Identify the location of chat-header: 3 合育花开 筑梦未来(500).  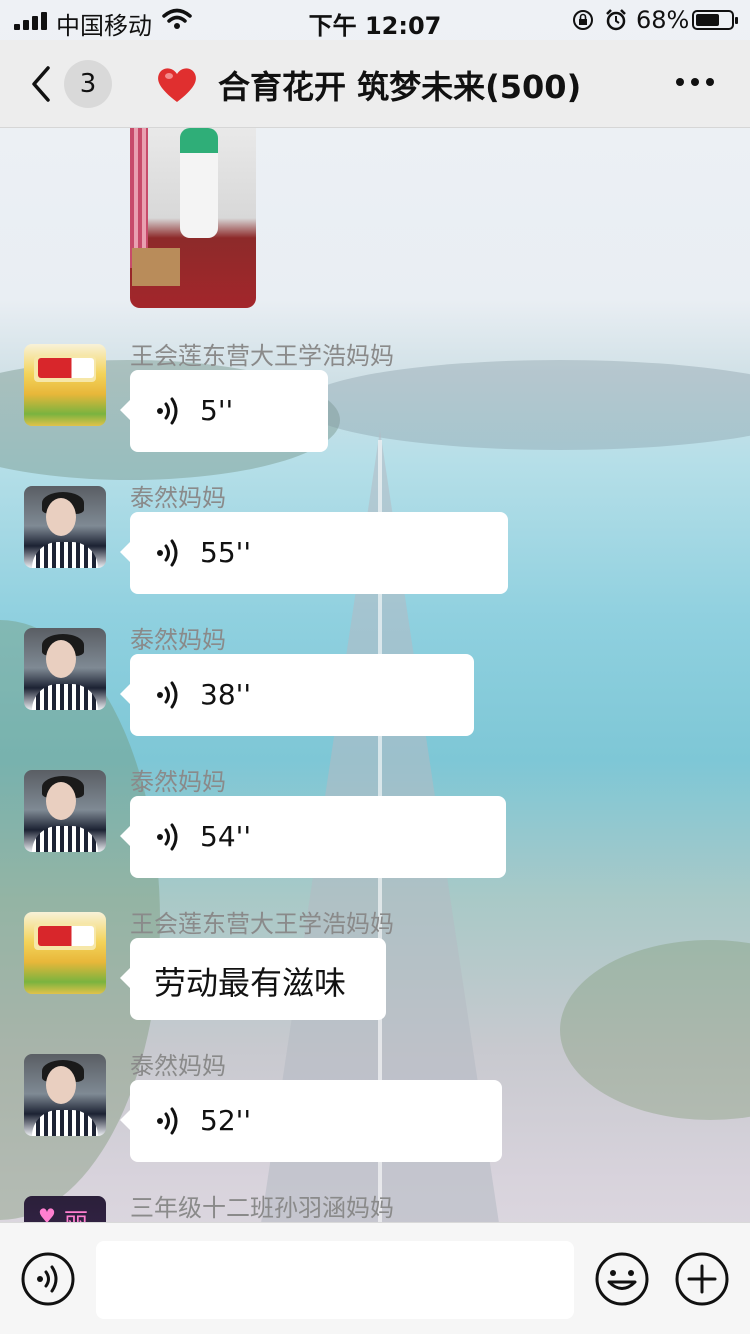
(375, 84).